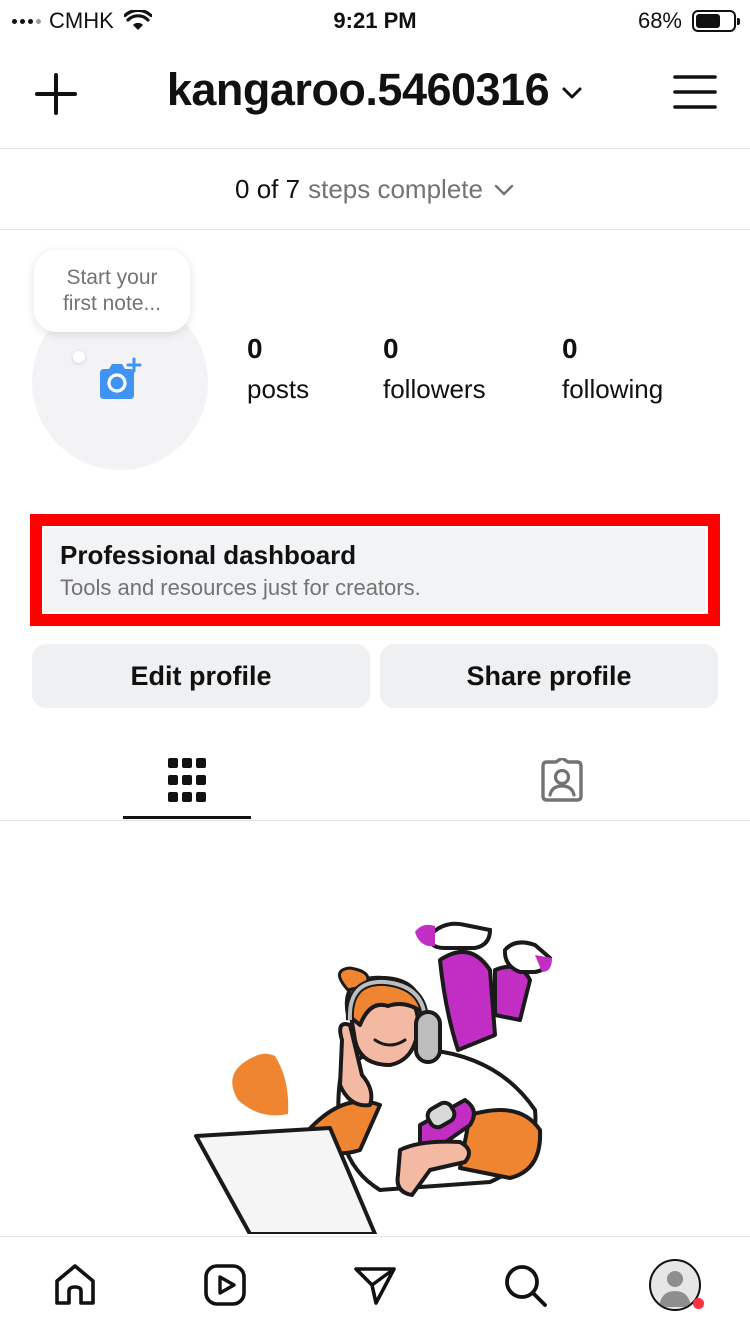 The width and height of the screenshot is (750, 1334). I want to click on stat-followers-value: 0, so click(391, 348).